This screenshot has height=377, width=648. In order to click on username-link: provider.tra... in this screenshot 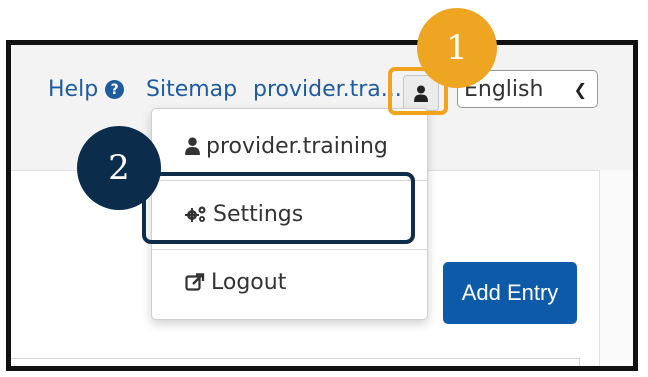, I will do `click(327, 89)`.